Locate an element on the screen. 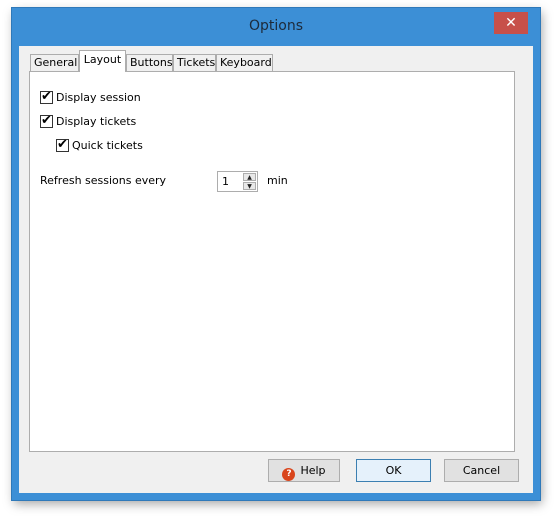 The width and height of the screenshot is (555, 521). display-tickets-checkbox: ✔ is located at coordinates (46, 120).